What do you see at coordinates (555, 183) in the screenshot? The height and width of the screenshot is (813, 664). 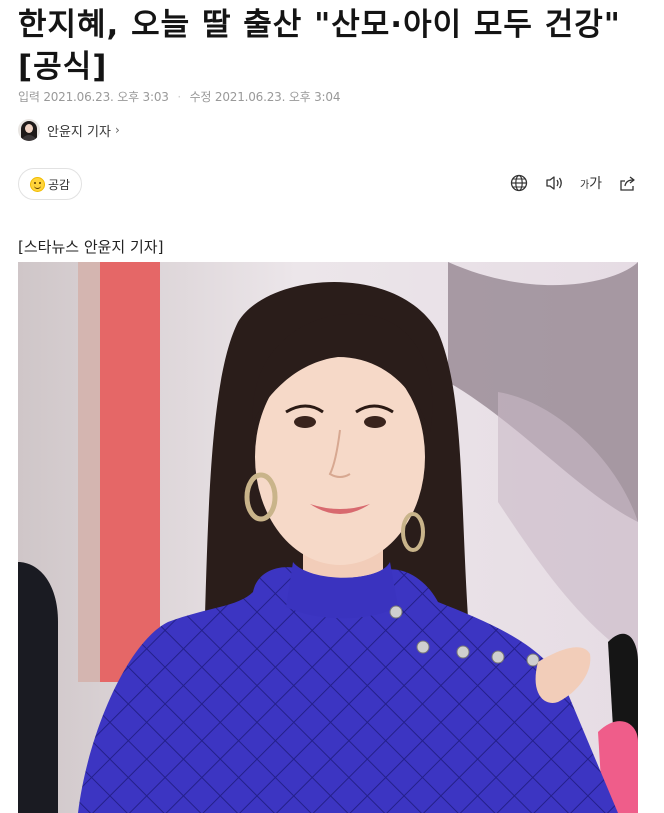 I see `speaker-icon` at bounding box center [555, 183].